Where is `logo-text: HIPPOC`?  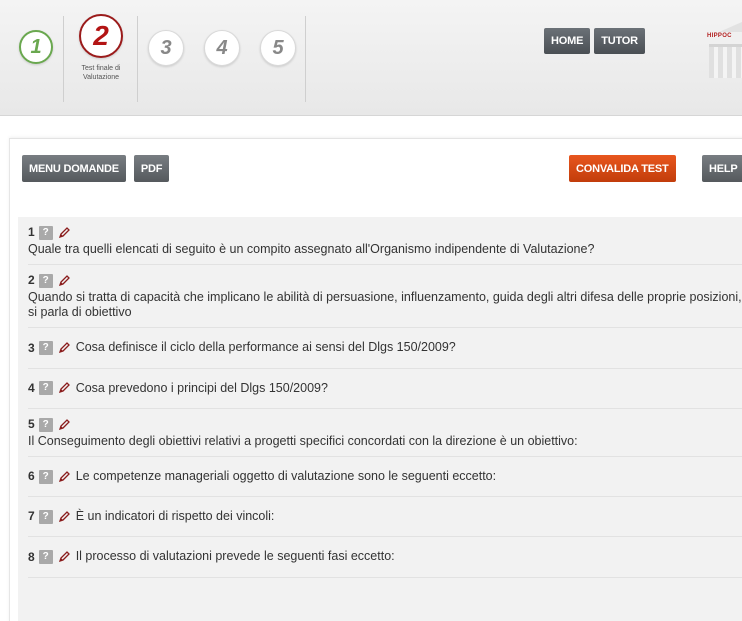 logo-text: HIPPOC is located at coordinates (719, 36).